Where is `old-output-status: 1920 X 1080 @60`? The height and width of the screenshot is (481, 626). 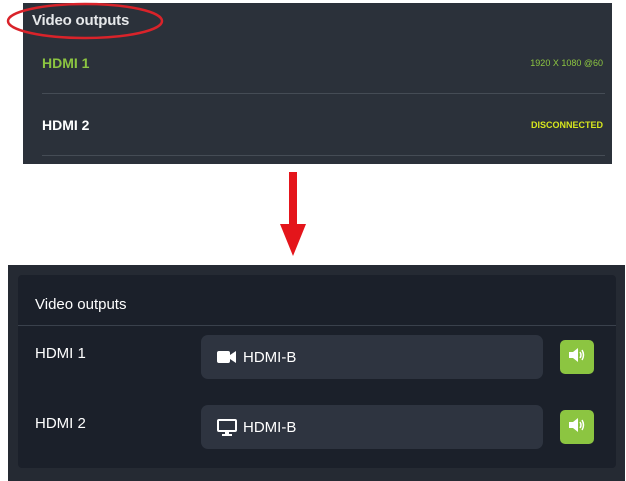
old-output-status: 1920 X 1080 @60 is located at coordinates (566, 62).